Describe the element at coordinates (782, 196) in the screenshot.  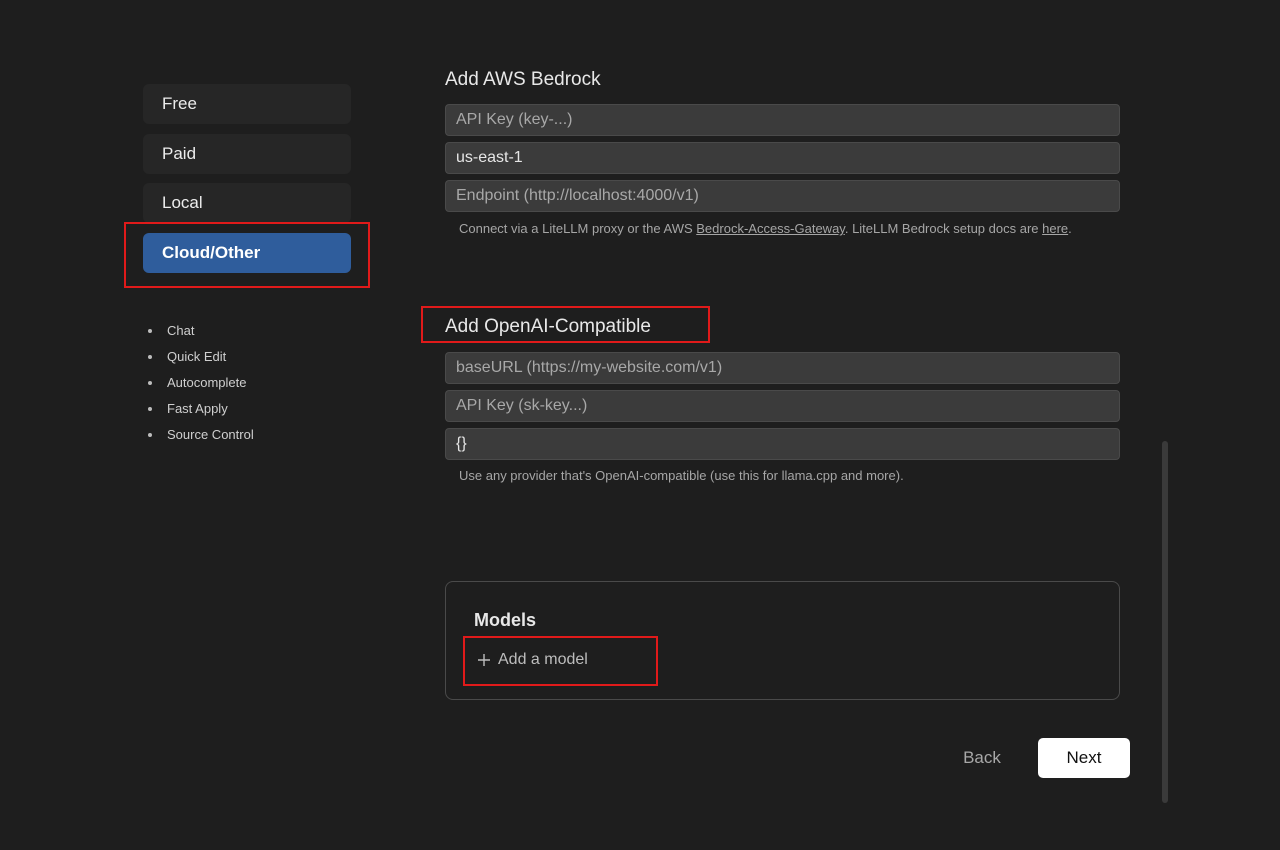
I see `bedrock-endpoint-input` at that location.